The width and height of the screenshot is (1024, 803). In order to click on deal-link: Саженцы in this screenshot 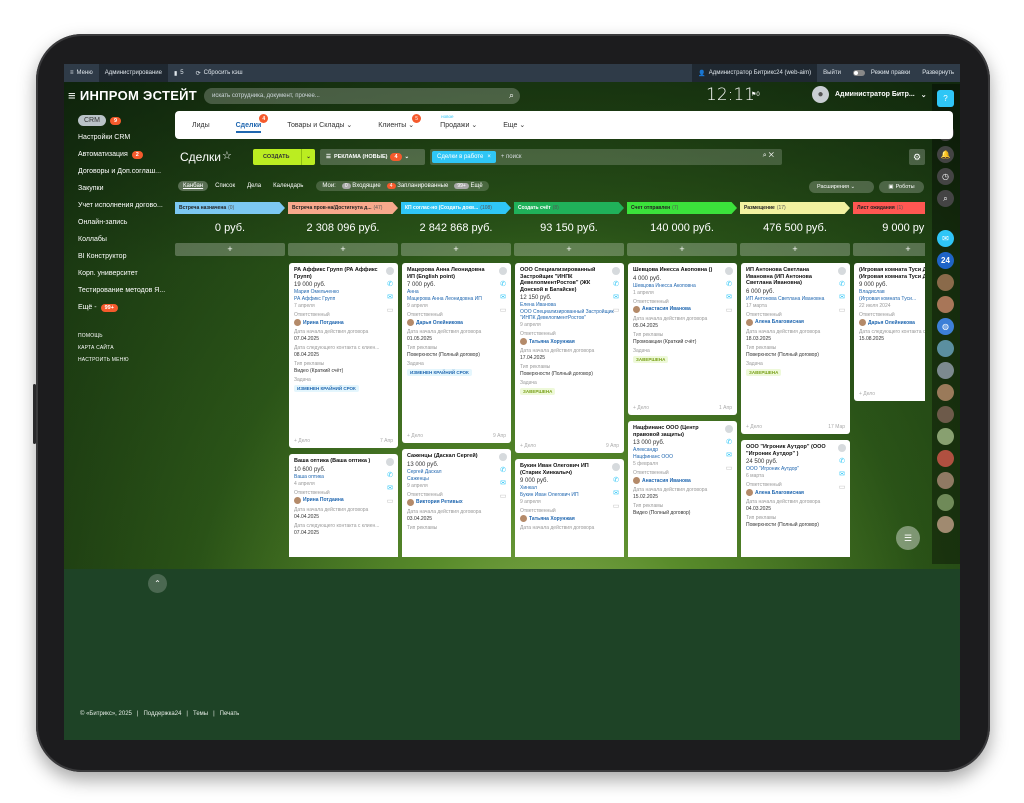, I will do `click(456, 479)`.